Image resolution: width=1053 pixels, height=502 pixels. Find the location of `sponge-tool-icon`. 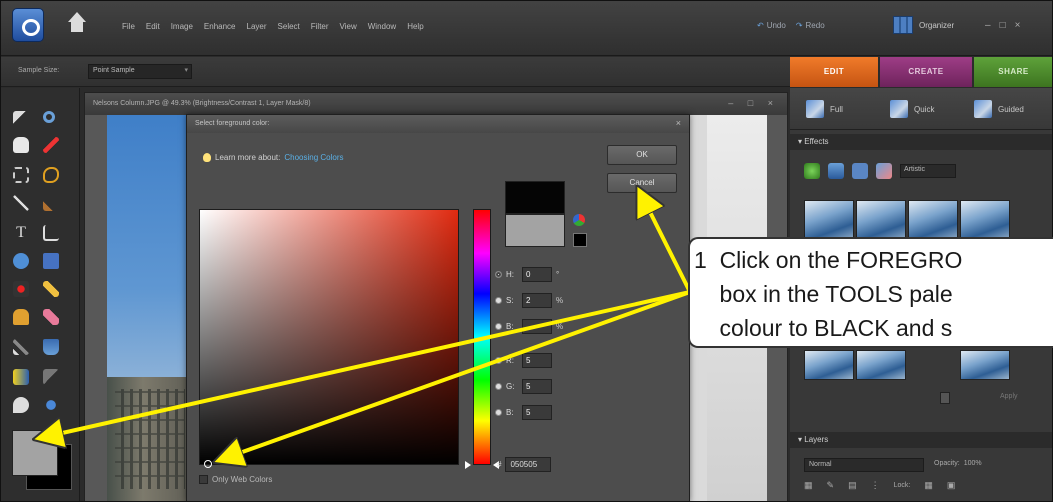

sponge-tool-icon is located at coordinates (51, 405).